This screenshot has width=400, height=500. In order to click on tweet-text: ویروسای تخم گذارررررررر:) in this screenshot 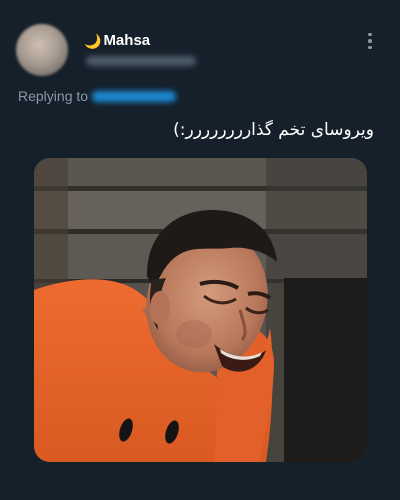, I will do `click(273, 130)`.